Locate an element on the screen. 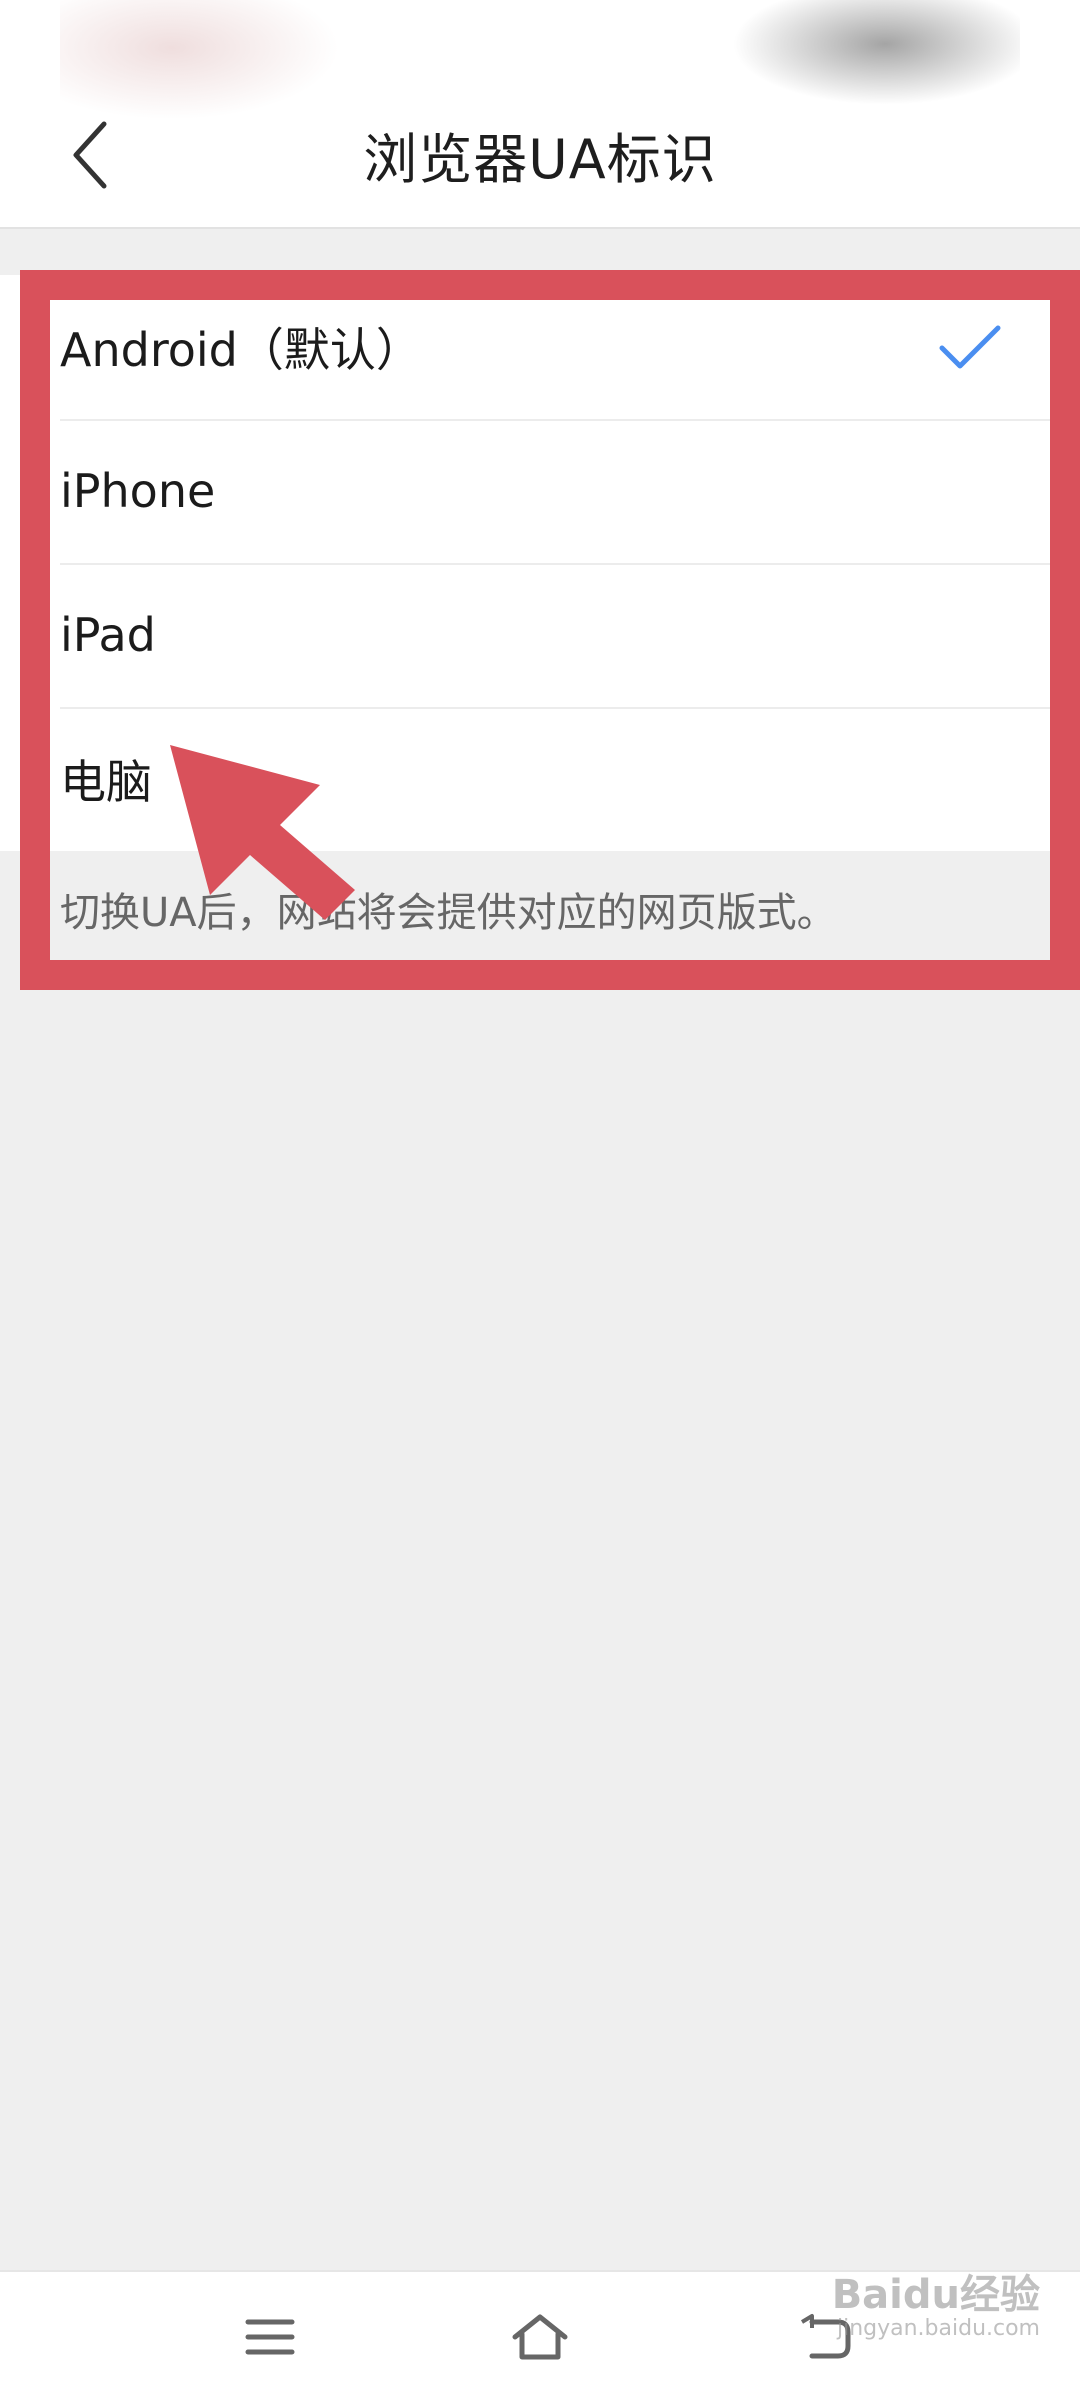 This screenshot has height=2402, width=1080. home-button is located at coordinates (540, 2337).